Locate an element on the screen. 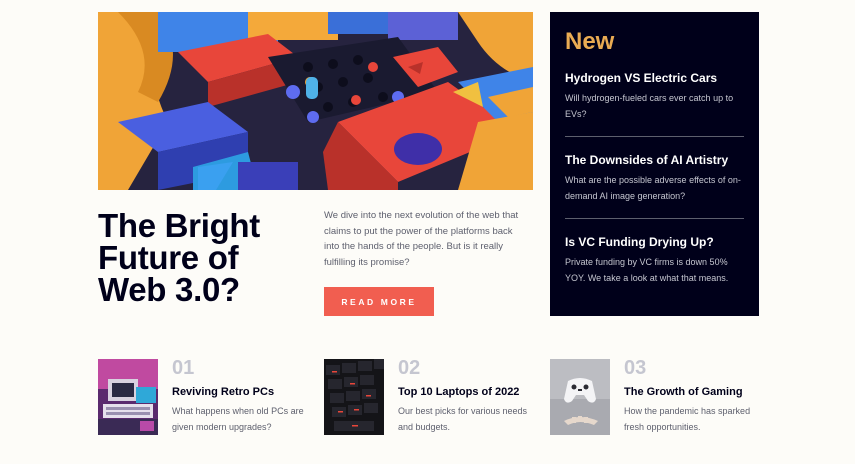 The width and height of the screenshot is (855, 464). hero-title: The Bright Future of Web 3.0? is located at coordinates (203, 258).